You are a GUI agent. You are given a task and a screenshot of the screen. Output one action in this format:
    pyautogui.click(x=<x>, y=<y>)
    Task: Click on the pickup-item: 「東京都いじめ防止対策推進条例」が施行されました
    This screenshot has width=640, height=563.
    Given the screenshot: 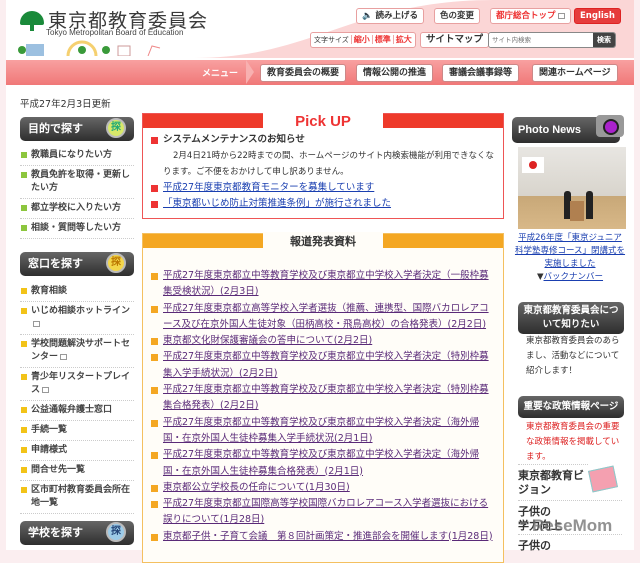 What is the action you would take?
    pyautogui.click(x=323, y=204)
    